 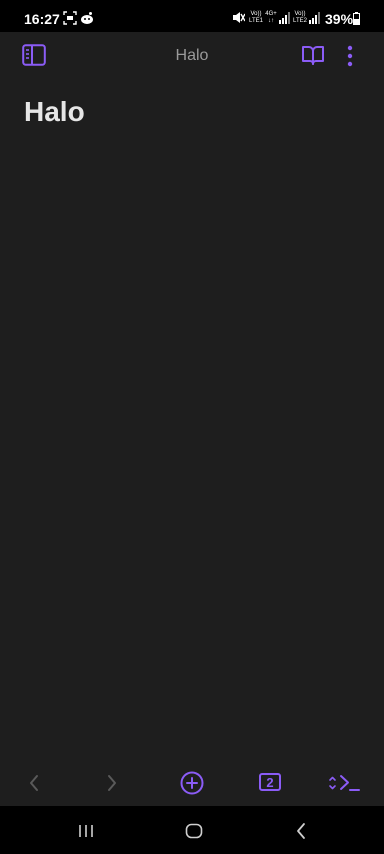 What do you see at coordinates (86, 831) in the screenshot?
I see `recent-apps-icon` at bounding box center [86, 831].